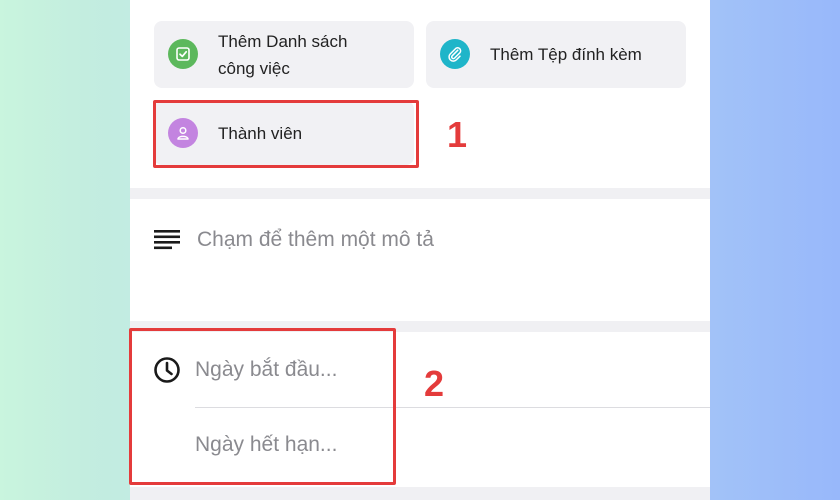 The image size is (840, 500). What do you see at coordinates (315, 239) in the screenshot?
I see `description-placeholder: Chạm để thêm một mô tả` at bounding box center [315, 239].